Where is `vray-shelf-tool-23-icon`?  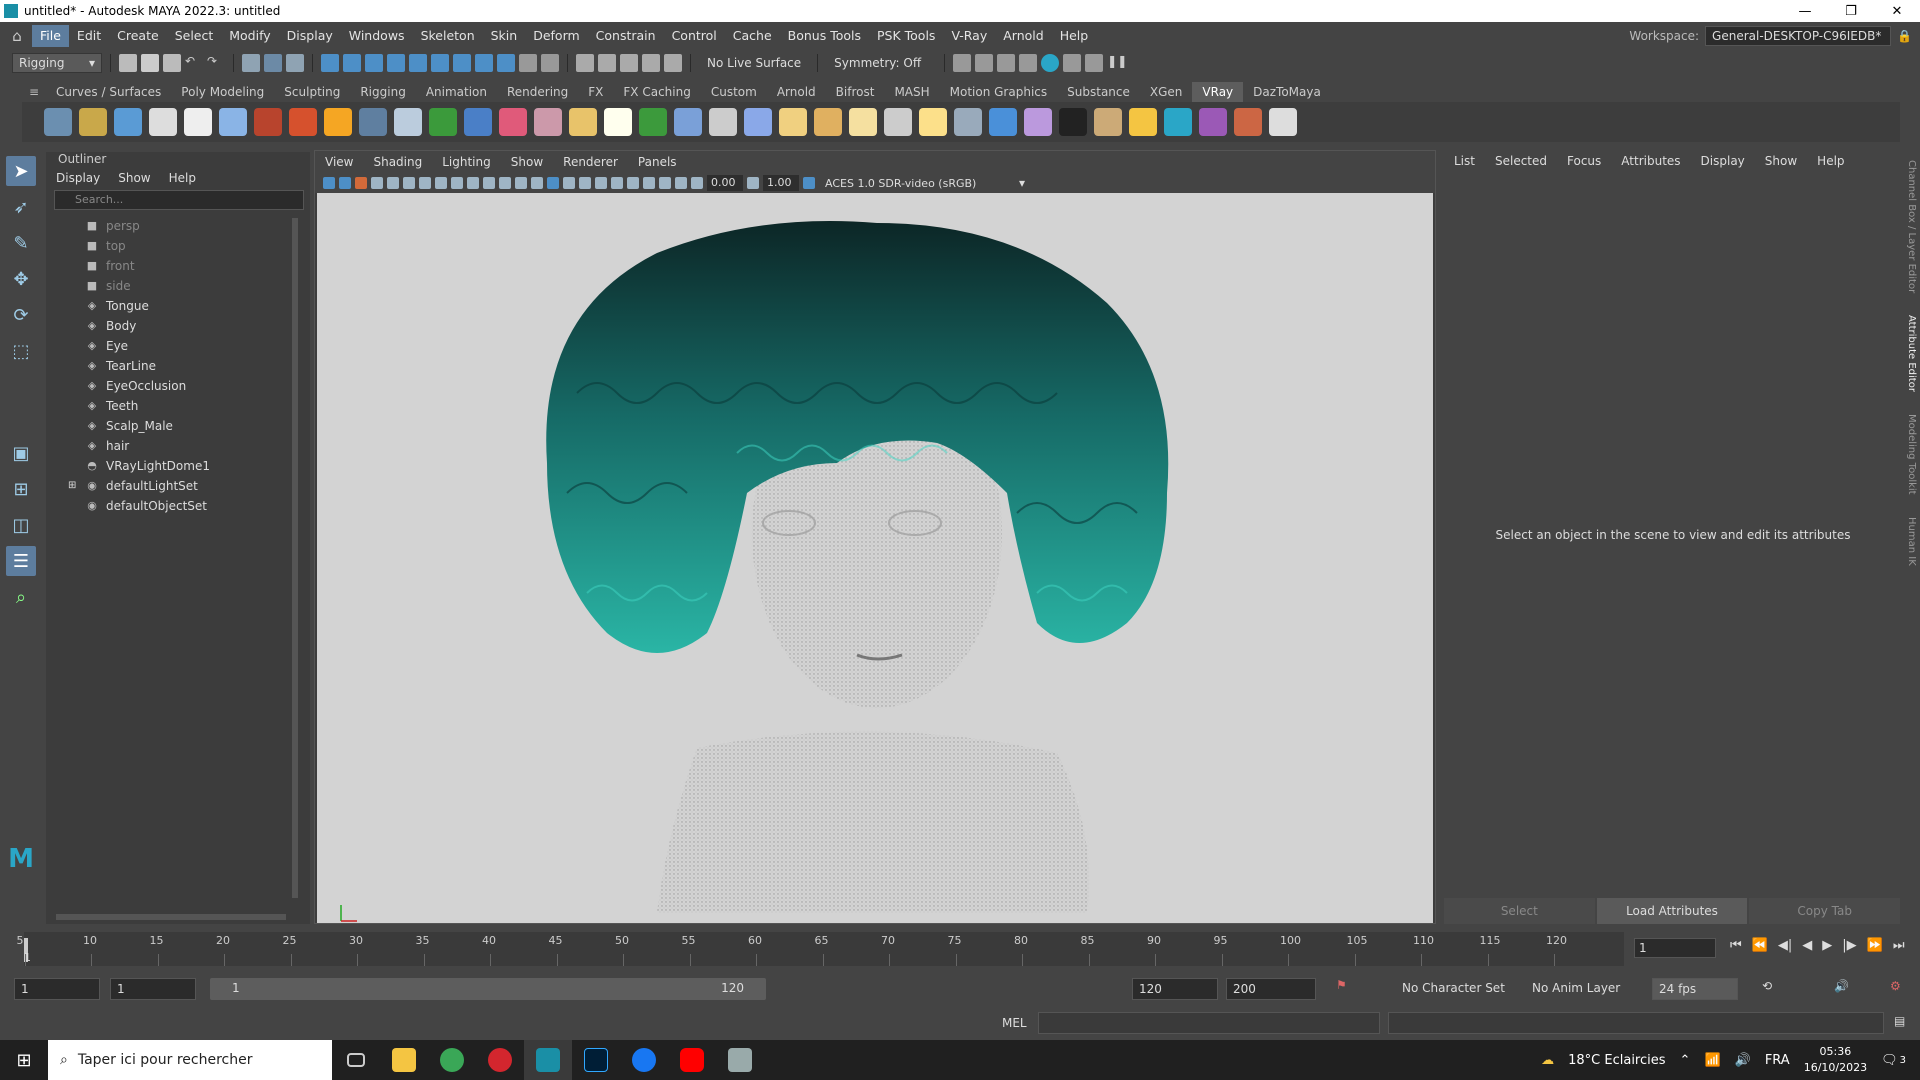 vray-shelf-tool-23-icon is located at coordinates (828, 122).